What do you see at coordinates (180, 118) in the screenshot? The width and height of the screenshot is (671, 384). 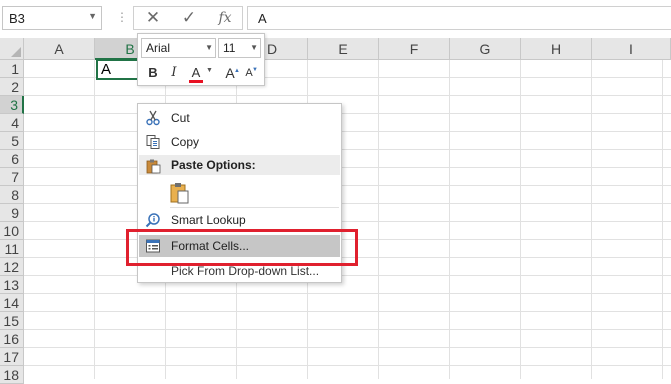 I see `menu-label-cut: Cut` at bounding box center [180, 118].